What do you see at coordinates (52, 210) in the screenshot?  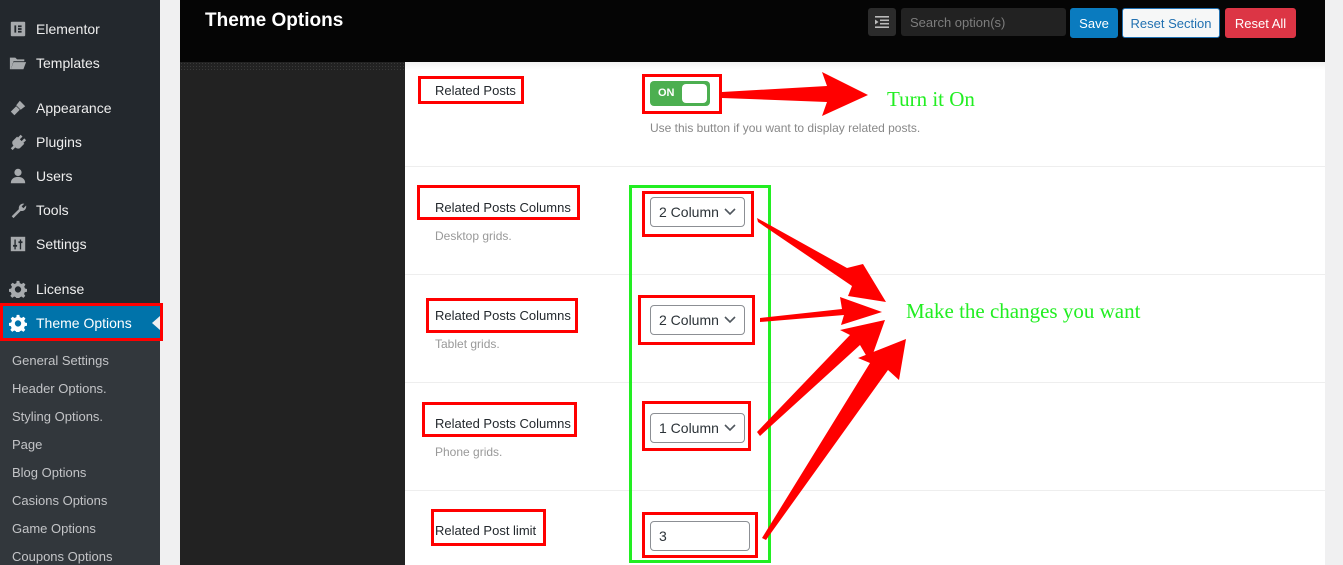 I see `sidebar-item-label: Tools` at bounding box center [52, 210].